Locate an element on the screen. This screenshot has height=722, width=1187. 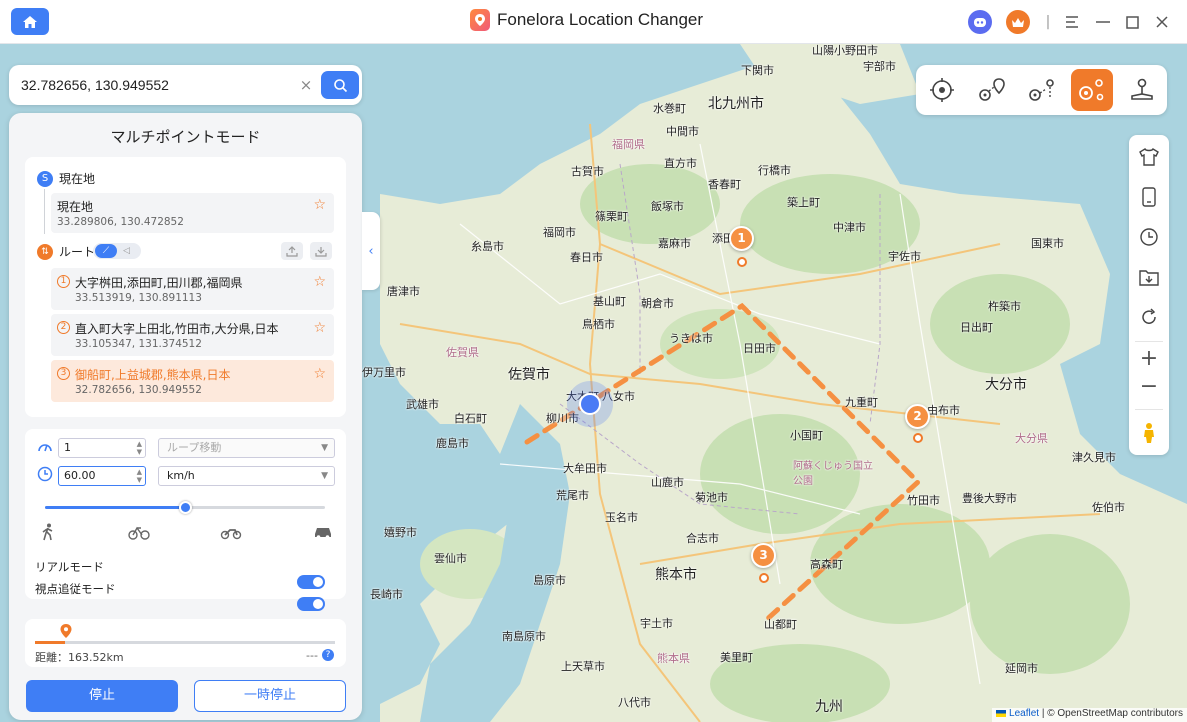
map-label: 津久見市 is located at coordinates (1094, 457).